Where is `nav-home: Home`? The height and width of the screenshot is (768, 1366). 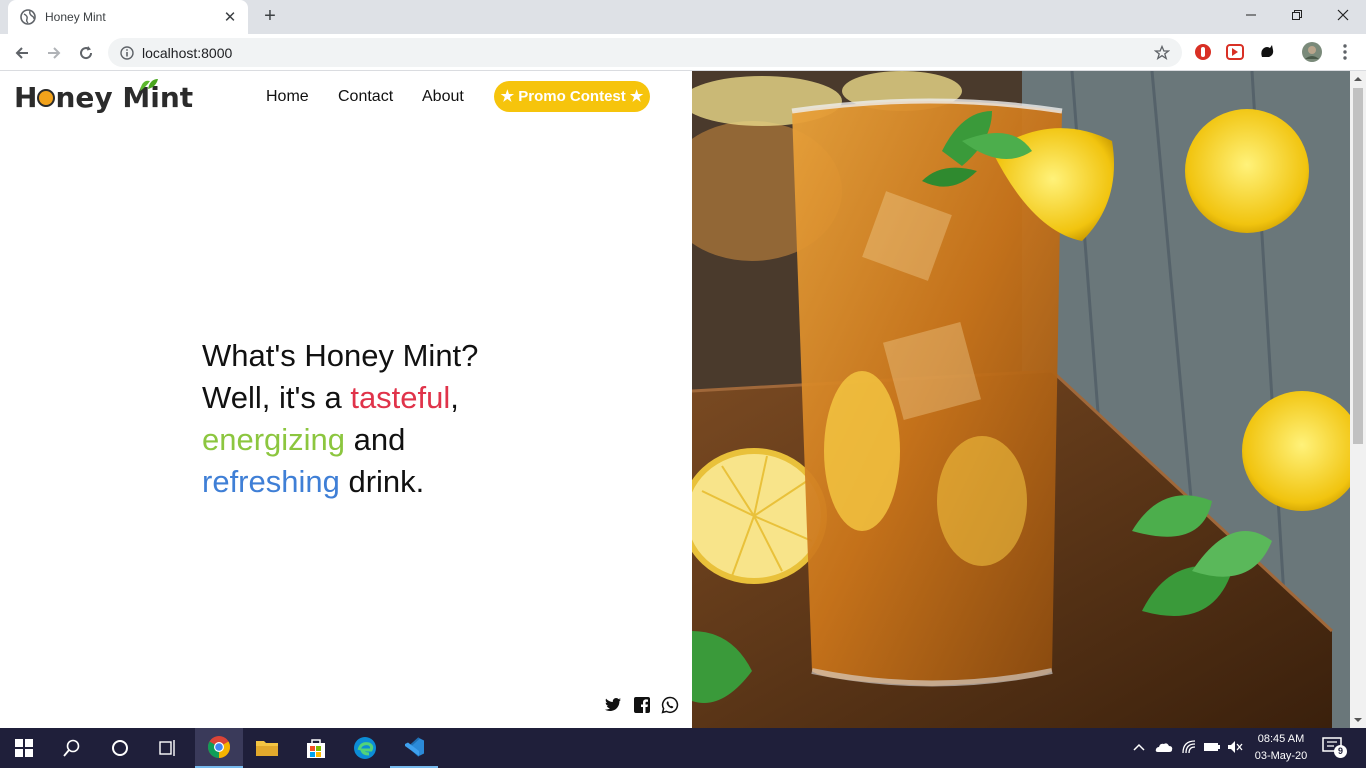
nav-home: Home is located at coordinates (287, 97).